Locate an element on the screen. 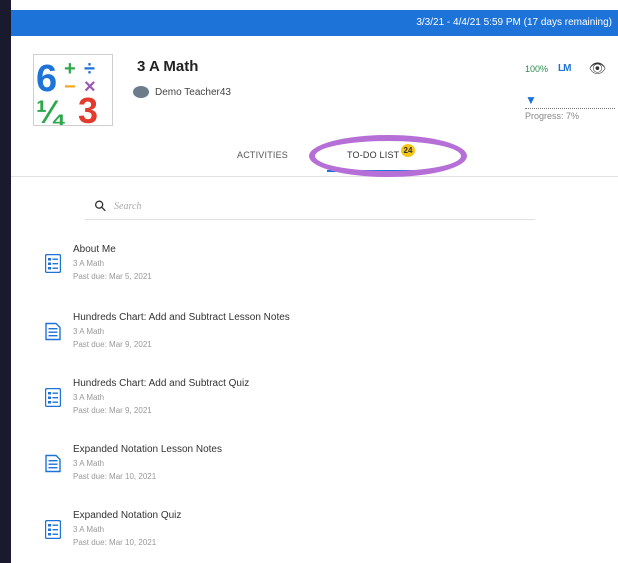  progress-indicator: ▼ Progress: 7% is located at coordinates (571, 107).